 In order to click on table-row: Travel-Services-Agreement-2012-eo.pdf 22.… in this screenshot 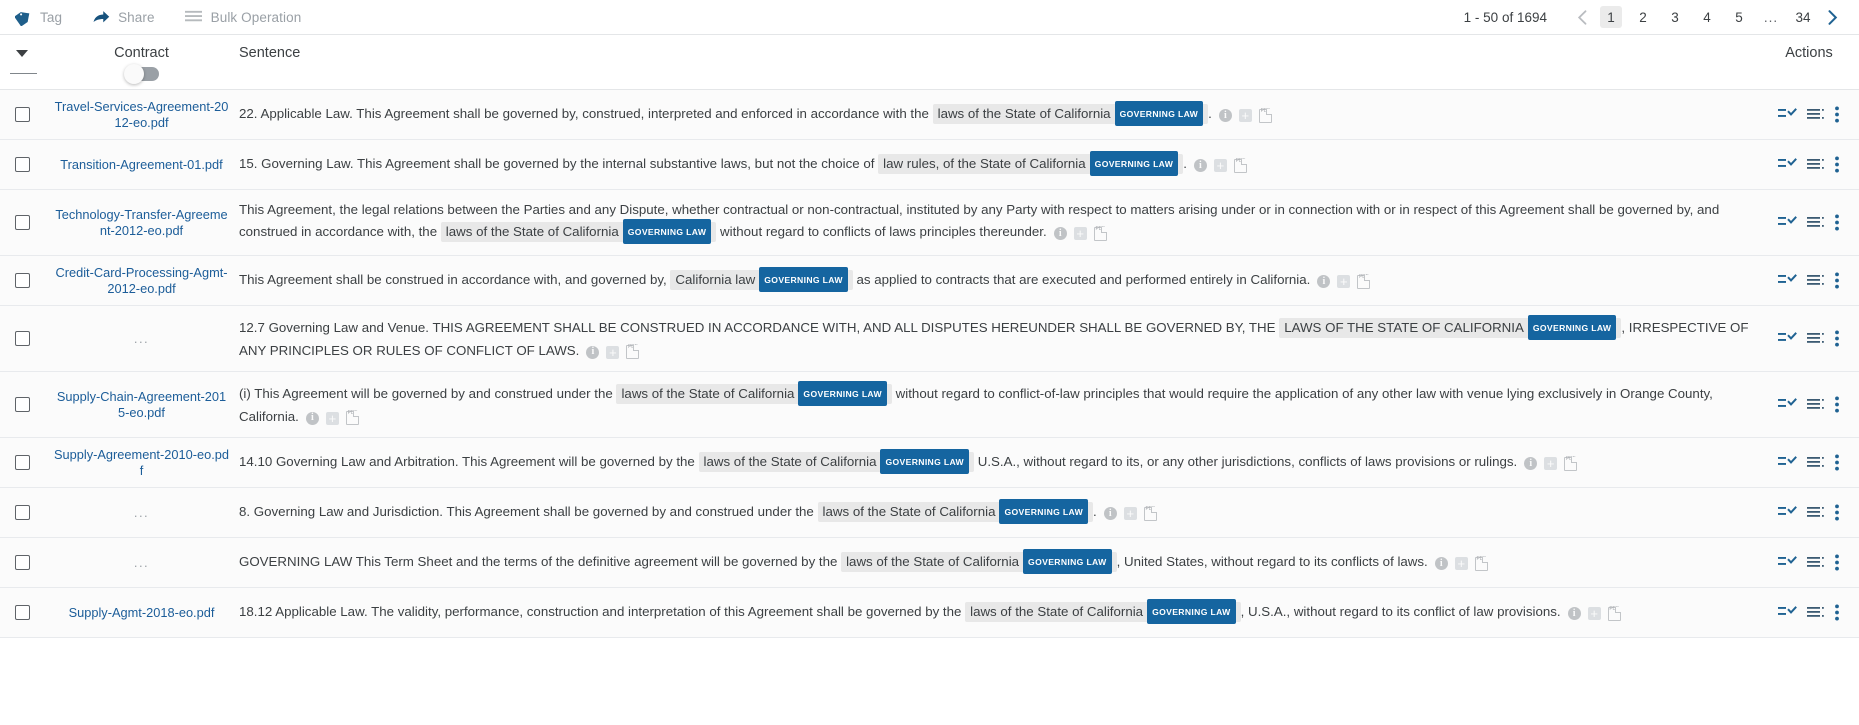, I will do `click(929, 115)`.